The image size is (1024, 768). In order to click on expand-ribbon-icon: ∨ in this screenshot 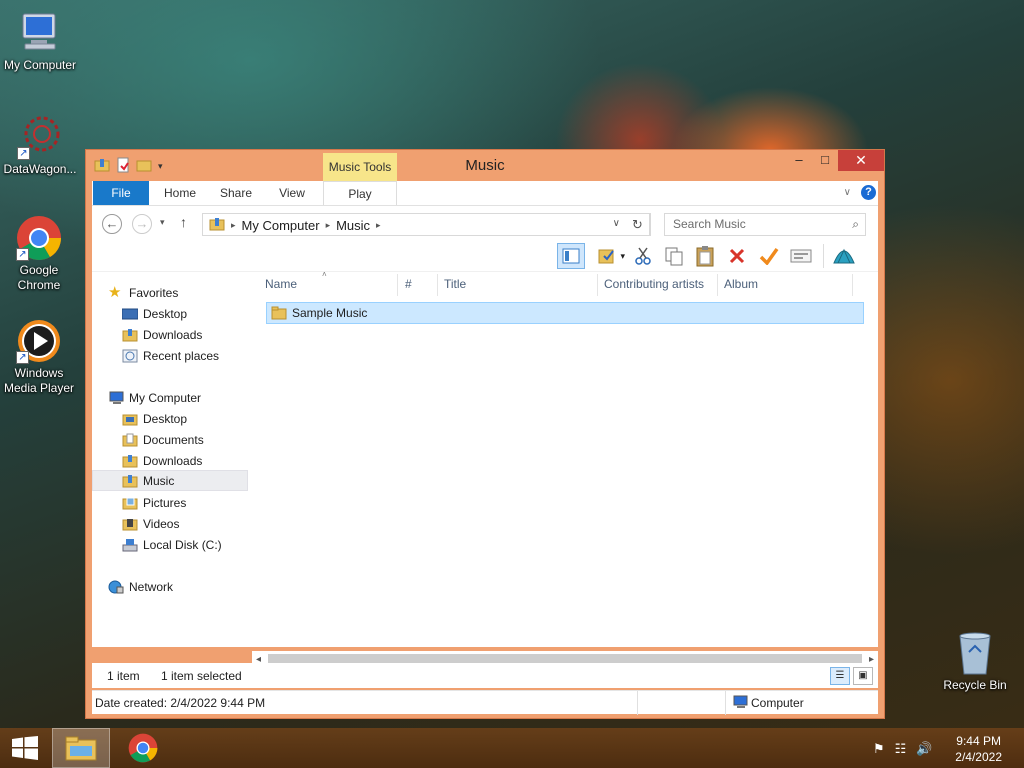, I will do `click(847, 192)`.